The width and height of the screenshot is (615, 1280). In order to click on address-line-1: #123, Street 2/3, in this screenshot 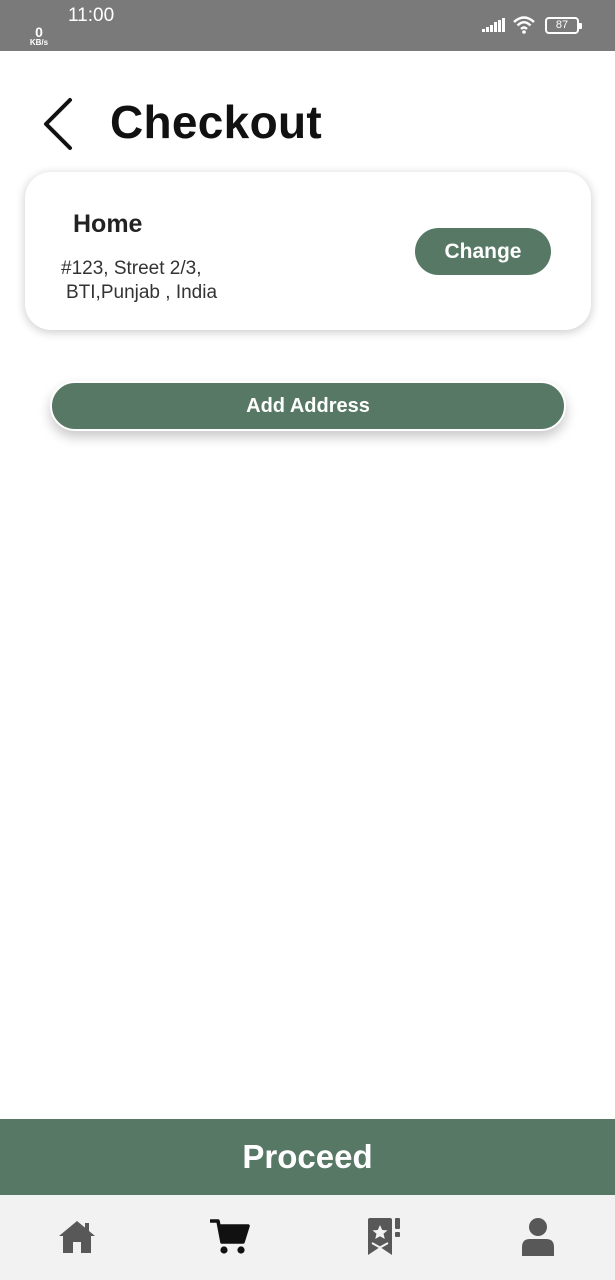, I will do `click(131, 268)`.